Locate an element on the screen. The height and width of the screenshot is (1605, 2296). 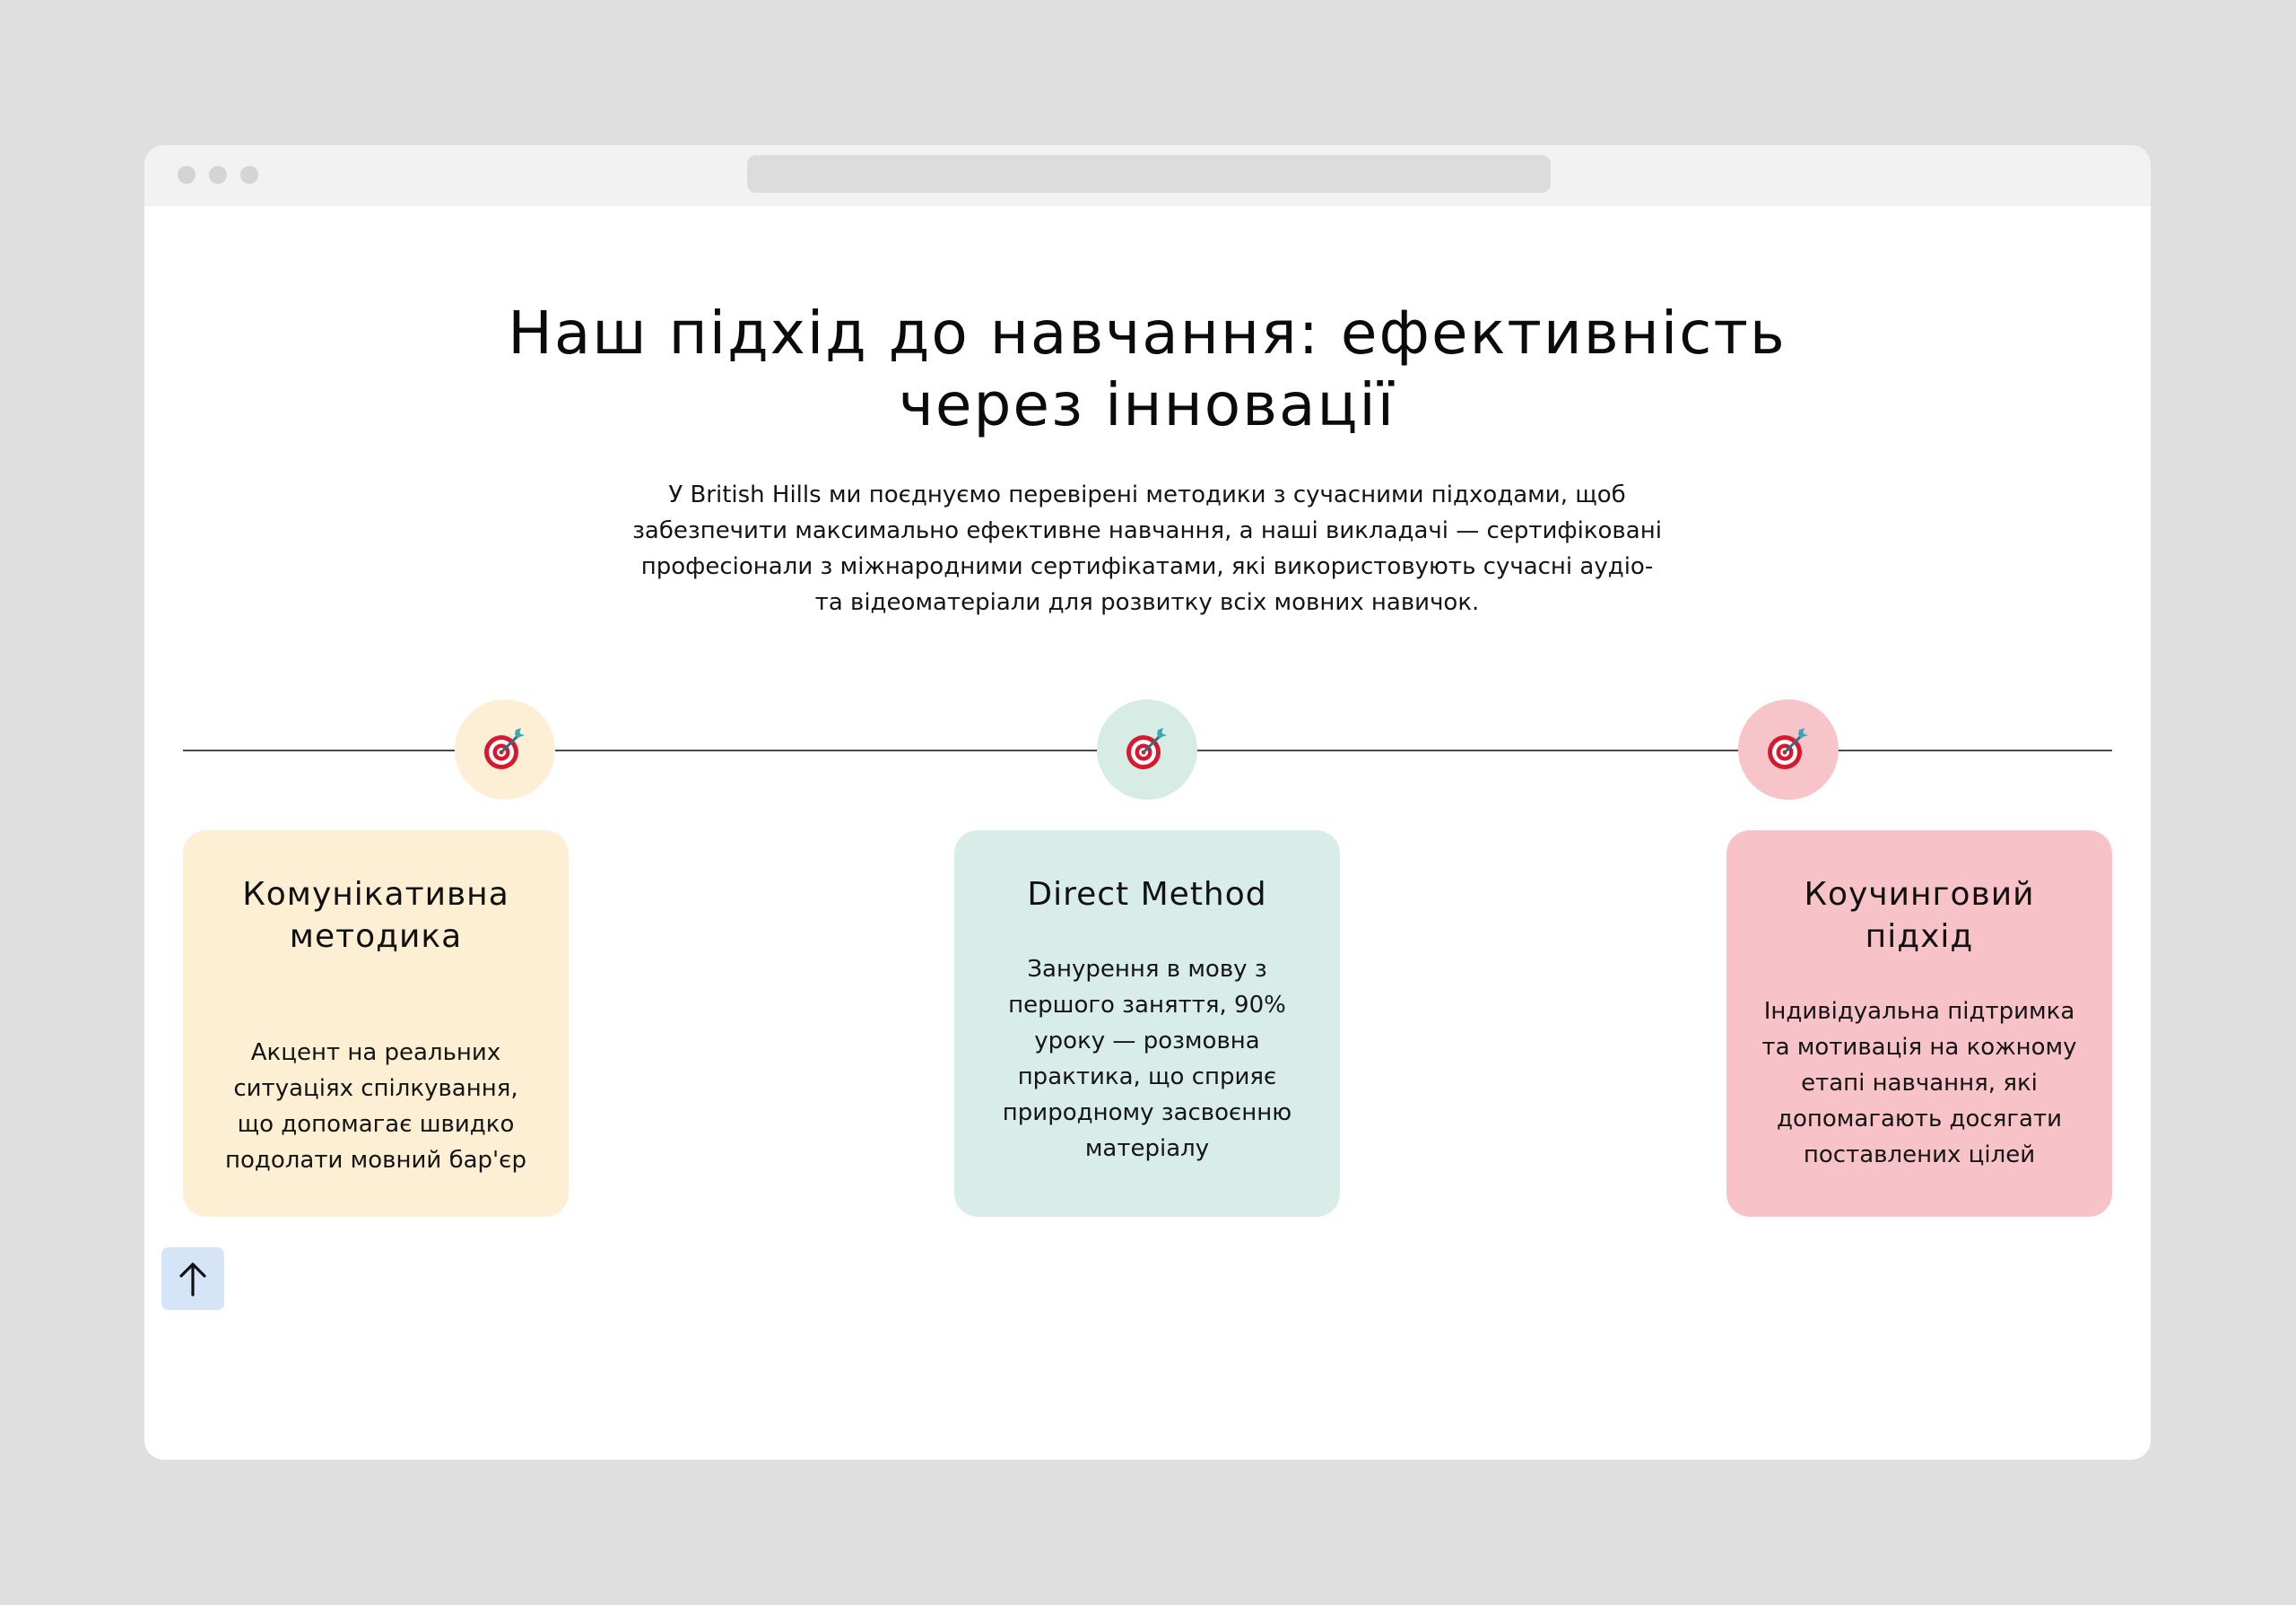
window-maximize-dot is located at coordinates (249, 175).